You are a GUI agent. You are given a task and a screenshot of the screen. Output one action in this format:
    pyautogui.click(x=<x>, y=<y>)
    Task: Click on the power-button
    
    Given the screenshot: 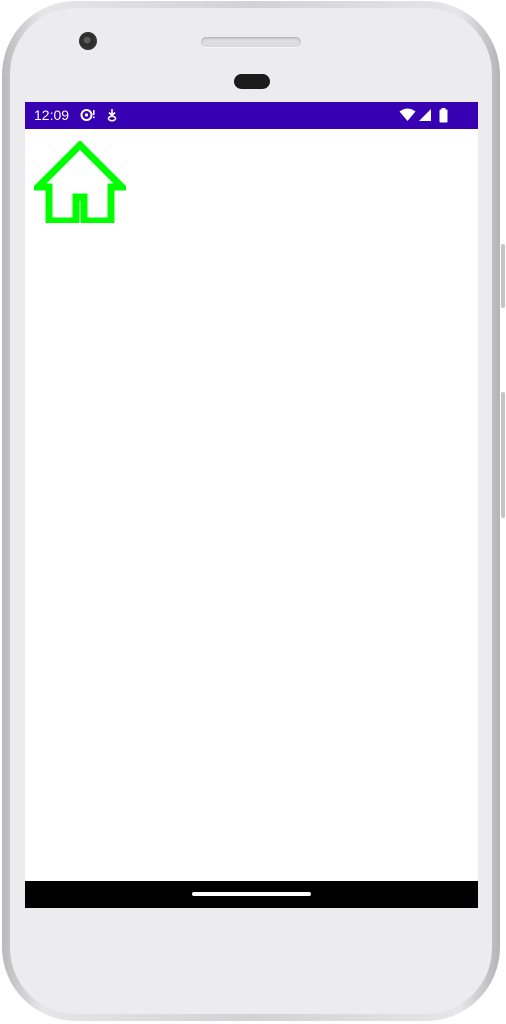 What is the action you would take?
    pyautogui.click(x=503, y=276)
    